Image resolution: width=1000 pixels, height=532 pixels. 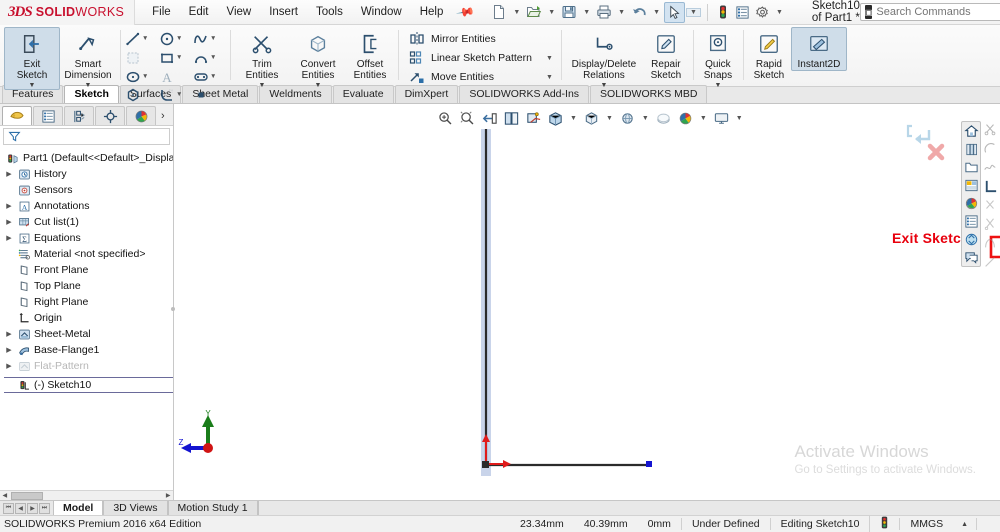 I want to click on file-properties-button, so click(x=742, y=12).